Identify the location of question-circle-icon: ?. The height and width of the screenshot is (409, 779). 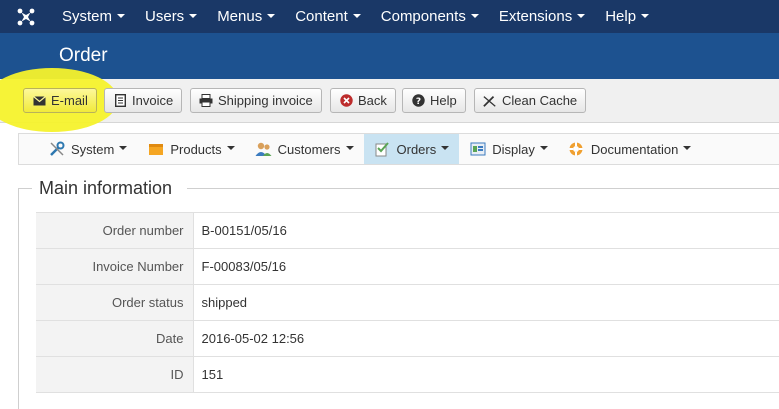
(418, 101).